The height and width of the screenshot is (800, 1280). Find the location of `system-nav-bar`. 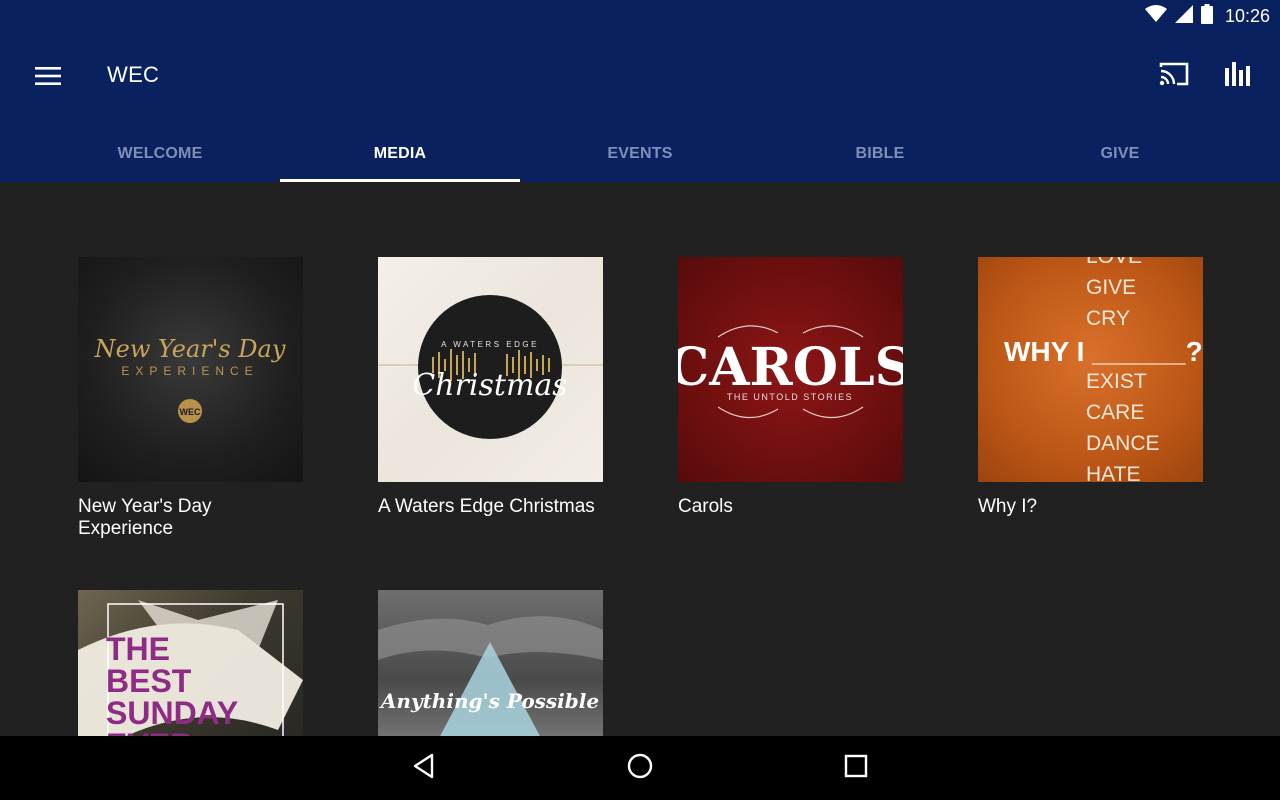

system-nav-bar is located at coordinates (640, 768).